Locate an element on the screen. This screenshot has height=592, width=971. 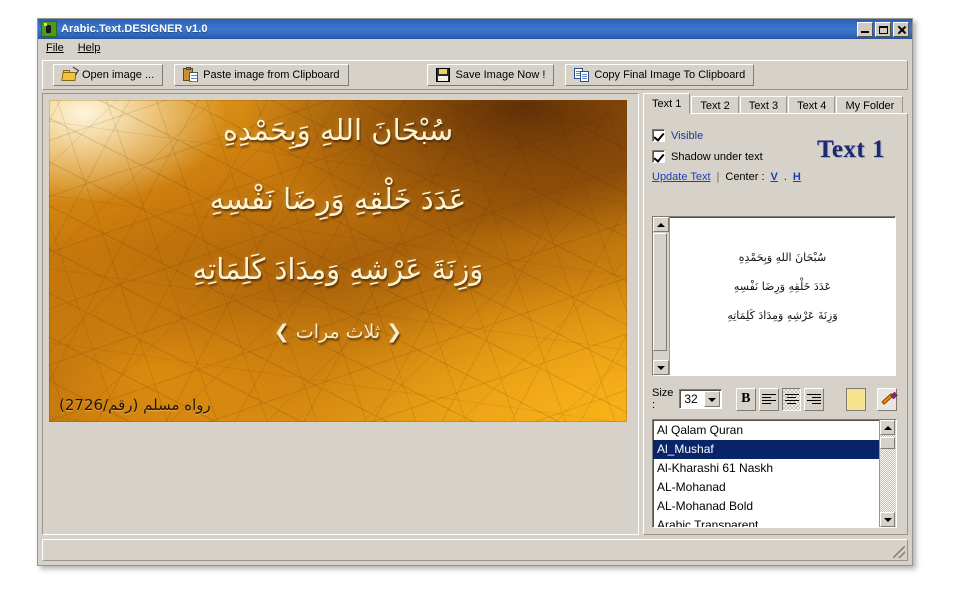
format-toolbar: Size : 32 B is located at coordinates (774, 399).